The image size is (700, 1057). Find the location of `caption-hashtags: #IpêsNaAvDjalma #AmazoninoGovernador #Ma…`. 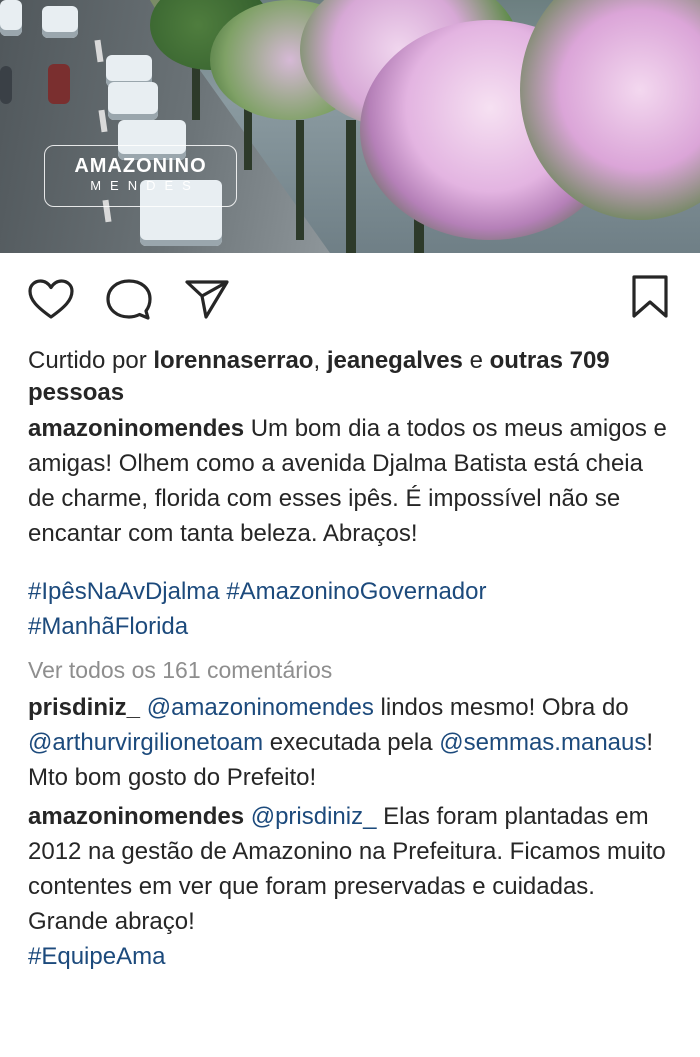

caption-hashtags: #IpêsNaAvDjalma #AmazoninoGovernador #Ma… is located at coordinates (350, 609).